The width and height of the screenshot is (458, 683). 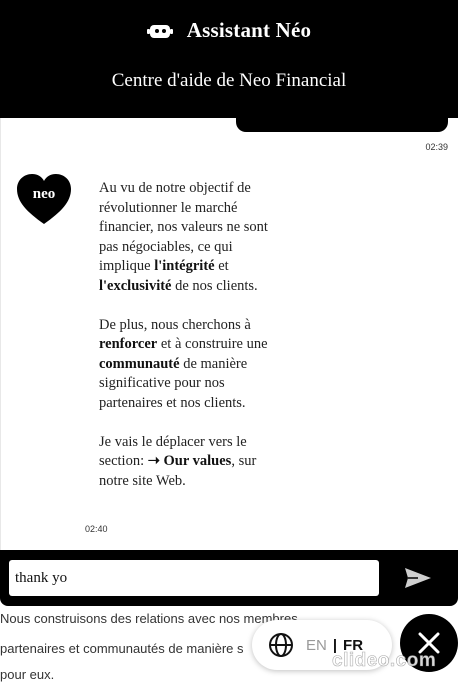 What do you see at coordinates (44, 194) in the screenshot?
I see `svg-text: neo` at bounding box center [44, 194].